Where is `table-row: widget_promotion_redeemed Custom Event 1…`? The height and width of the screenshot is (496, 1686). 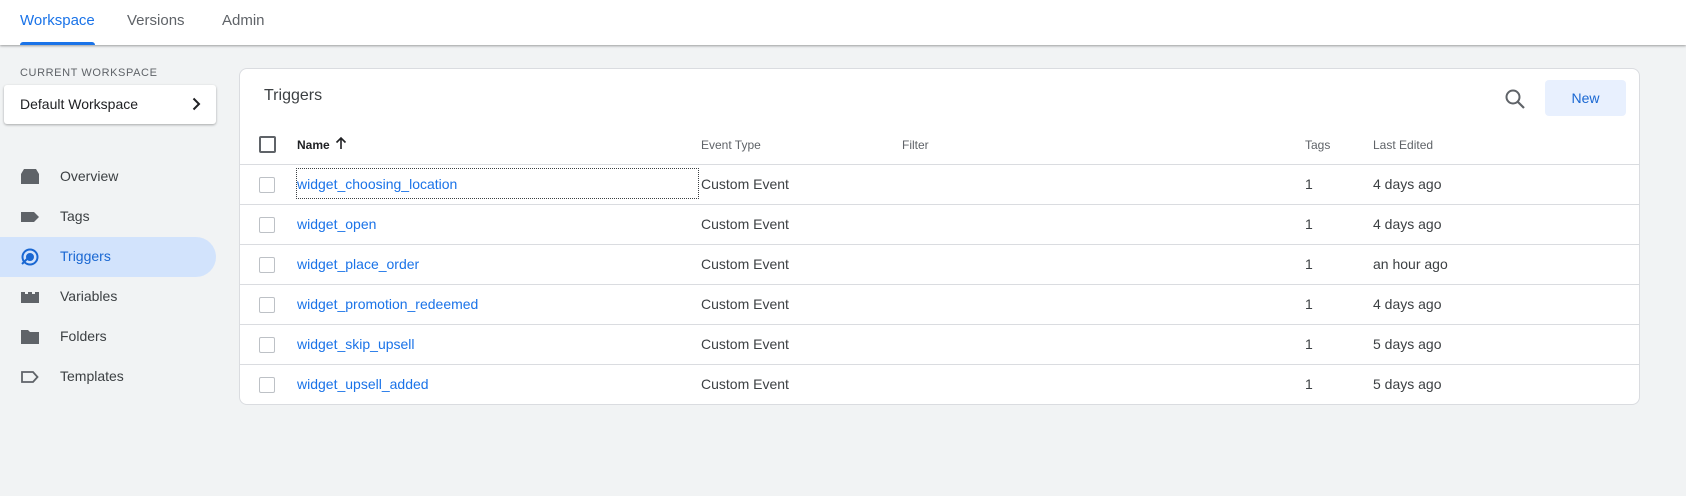
table-row: widget_promotion_redeemed Custom Event 1… is located at coordinates (939, 304).